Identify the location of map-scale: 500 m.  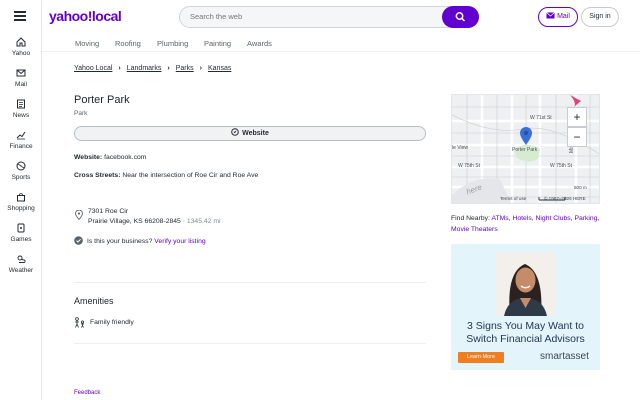
(580, 187).